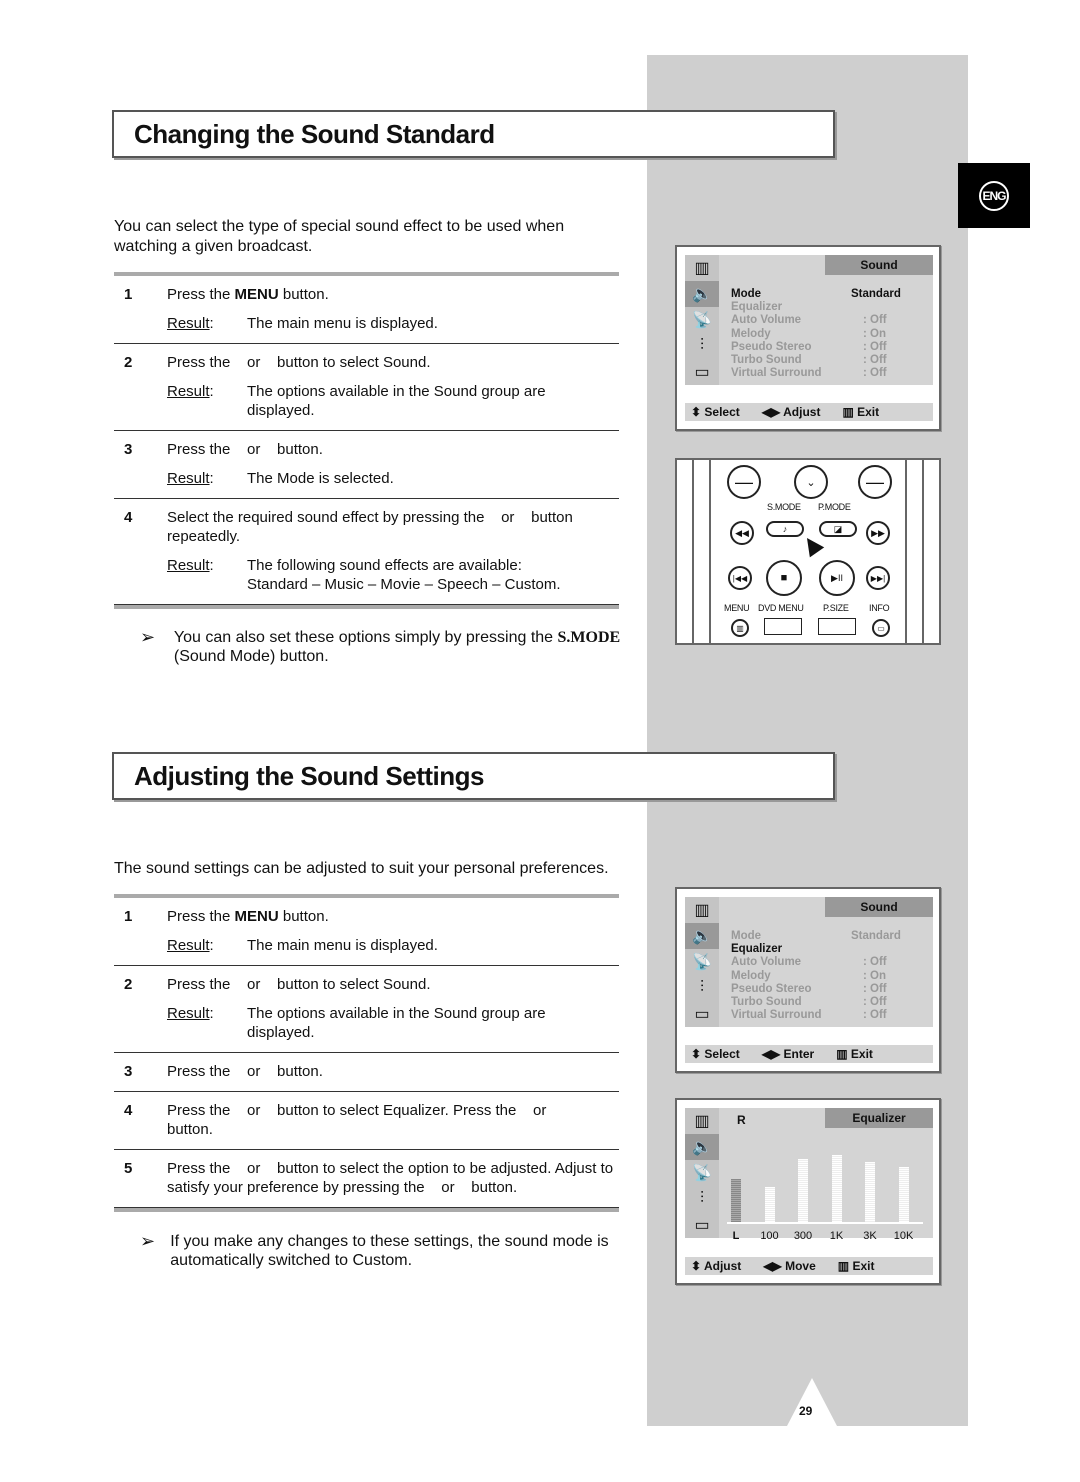  I want to click on next-button: ▶▶|, so click(878, 578).